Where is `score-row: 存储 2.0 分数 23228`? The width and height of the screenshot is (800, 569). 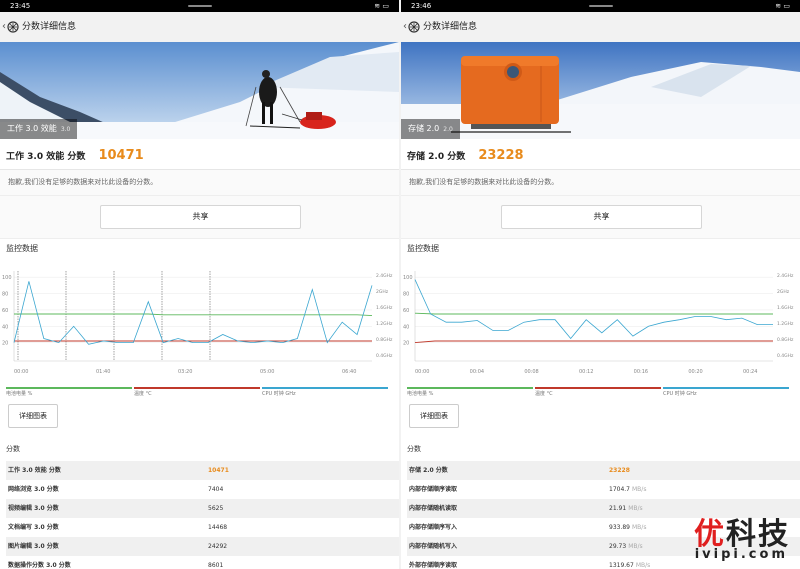
score-row: 存储 2.0 分数 23228 is located at coordinates (600, 154).